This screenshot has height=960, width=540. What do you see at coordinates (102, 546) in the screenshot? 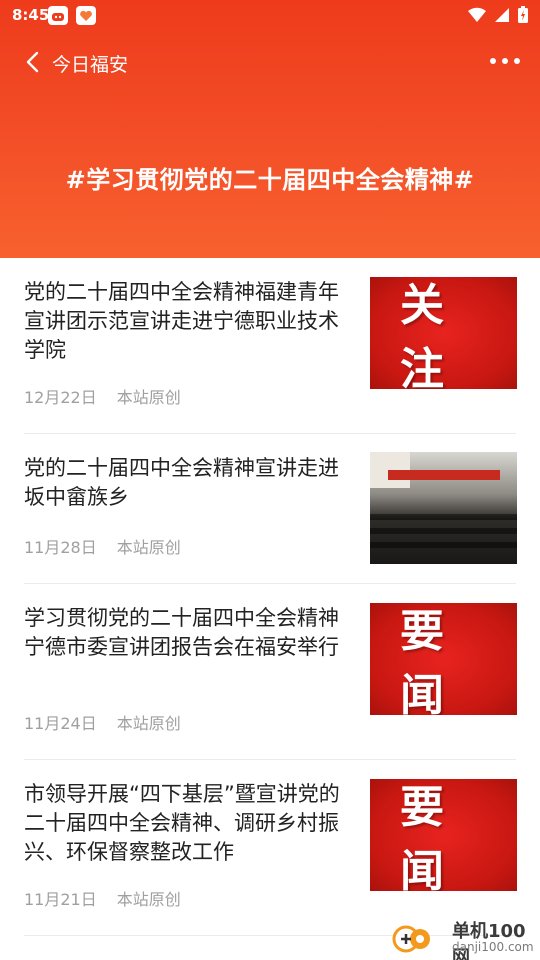
I see `article-meta: 11月28日 本站原创` at bounding box center [102, 546].